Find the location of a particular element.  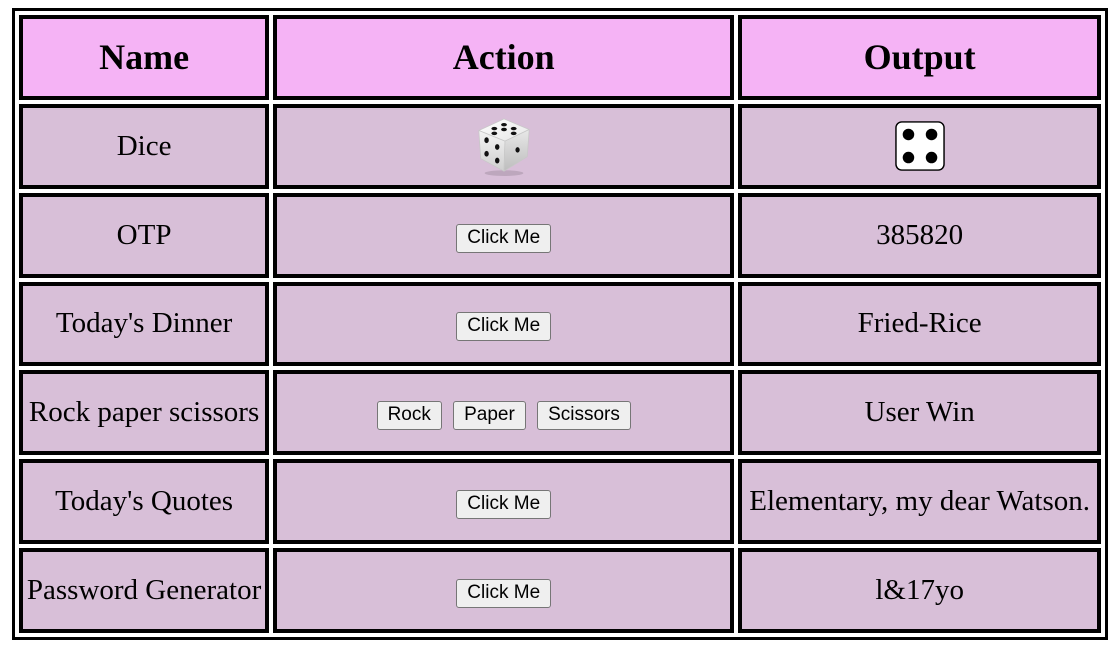

header-output: Output is located at coordinates (919, 57).